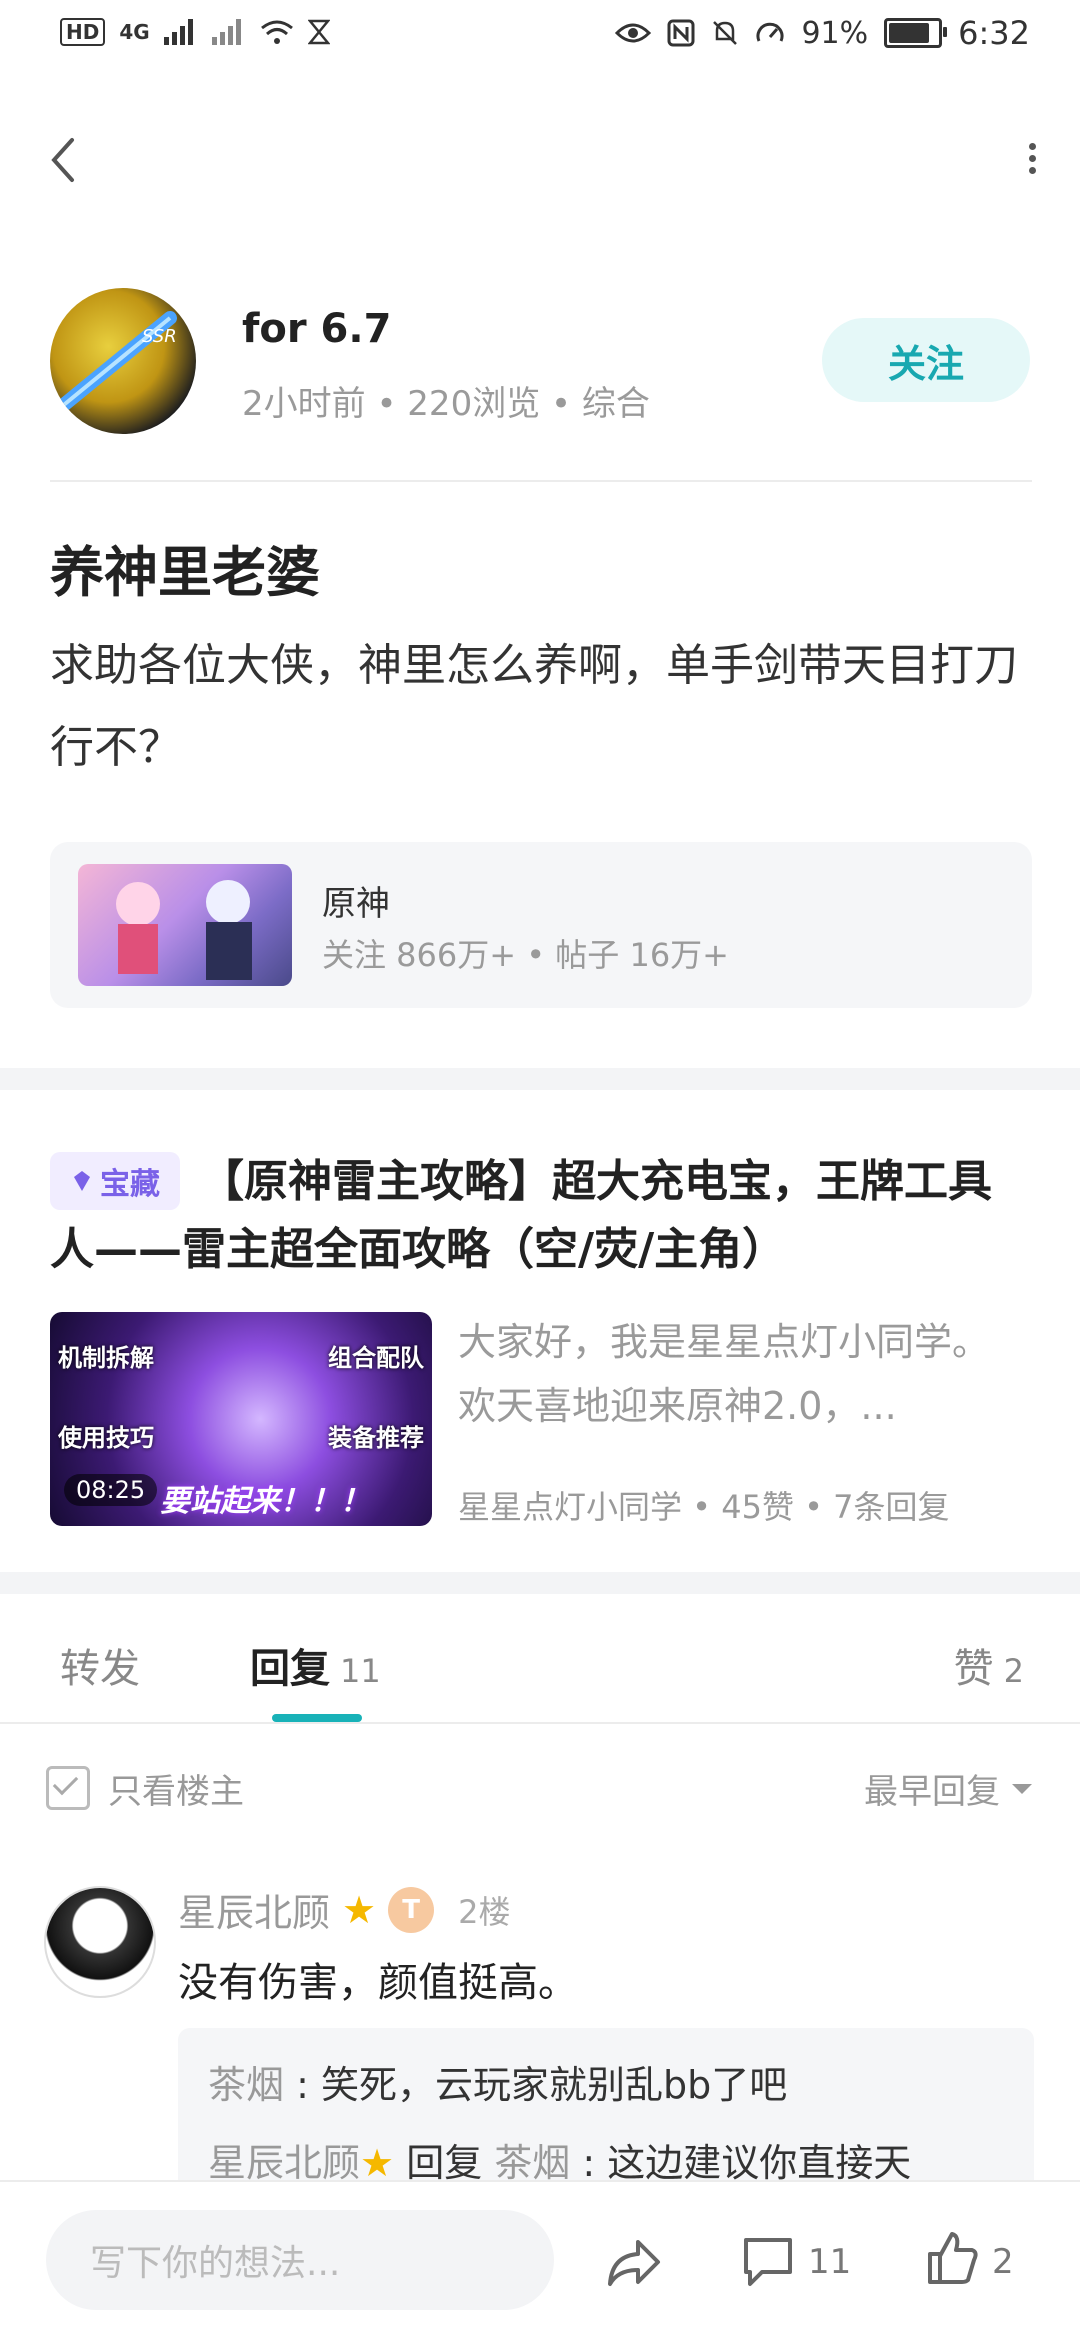 The width and height of the screenshot is (1080, 2342). Describe the element at coordinates (952, 2259) in the screenshot. I see `thumbs-up-icon` at that location.